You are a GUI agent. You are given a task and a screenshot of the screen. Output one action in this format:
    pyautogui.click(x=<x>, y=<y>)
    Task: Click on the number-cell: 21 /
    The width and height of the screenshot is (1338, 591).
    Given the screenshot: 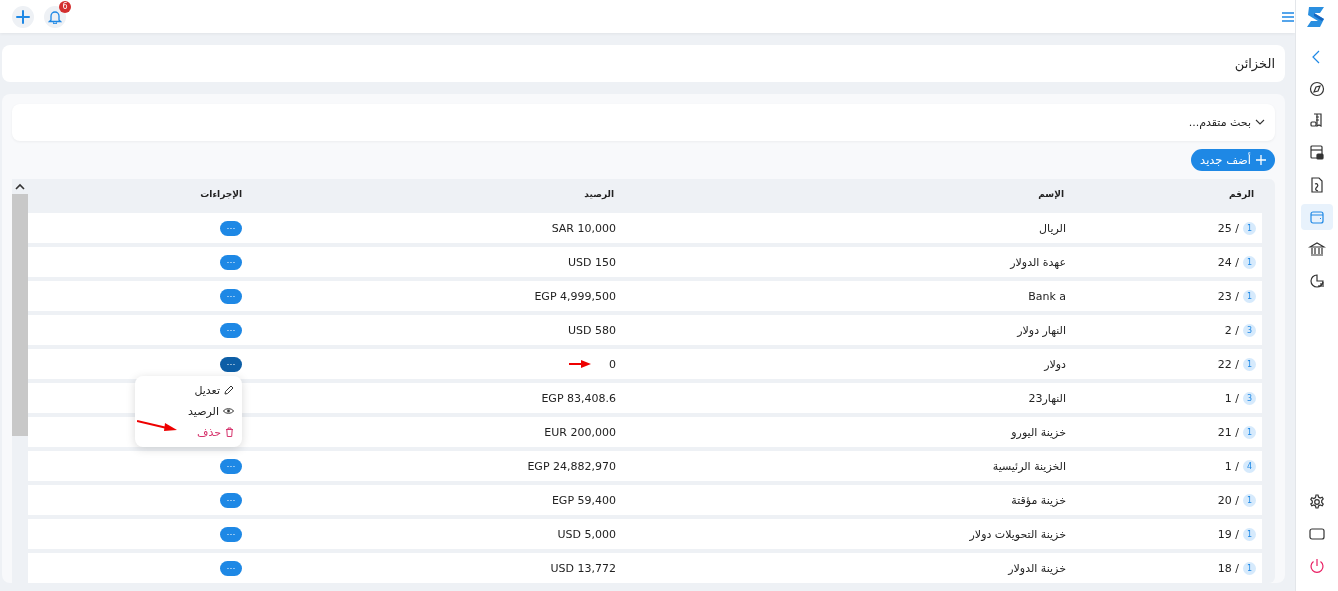 What is the action you would take?
    pyautogui.click(x=1228, y=432)
    